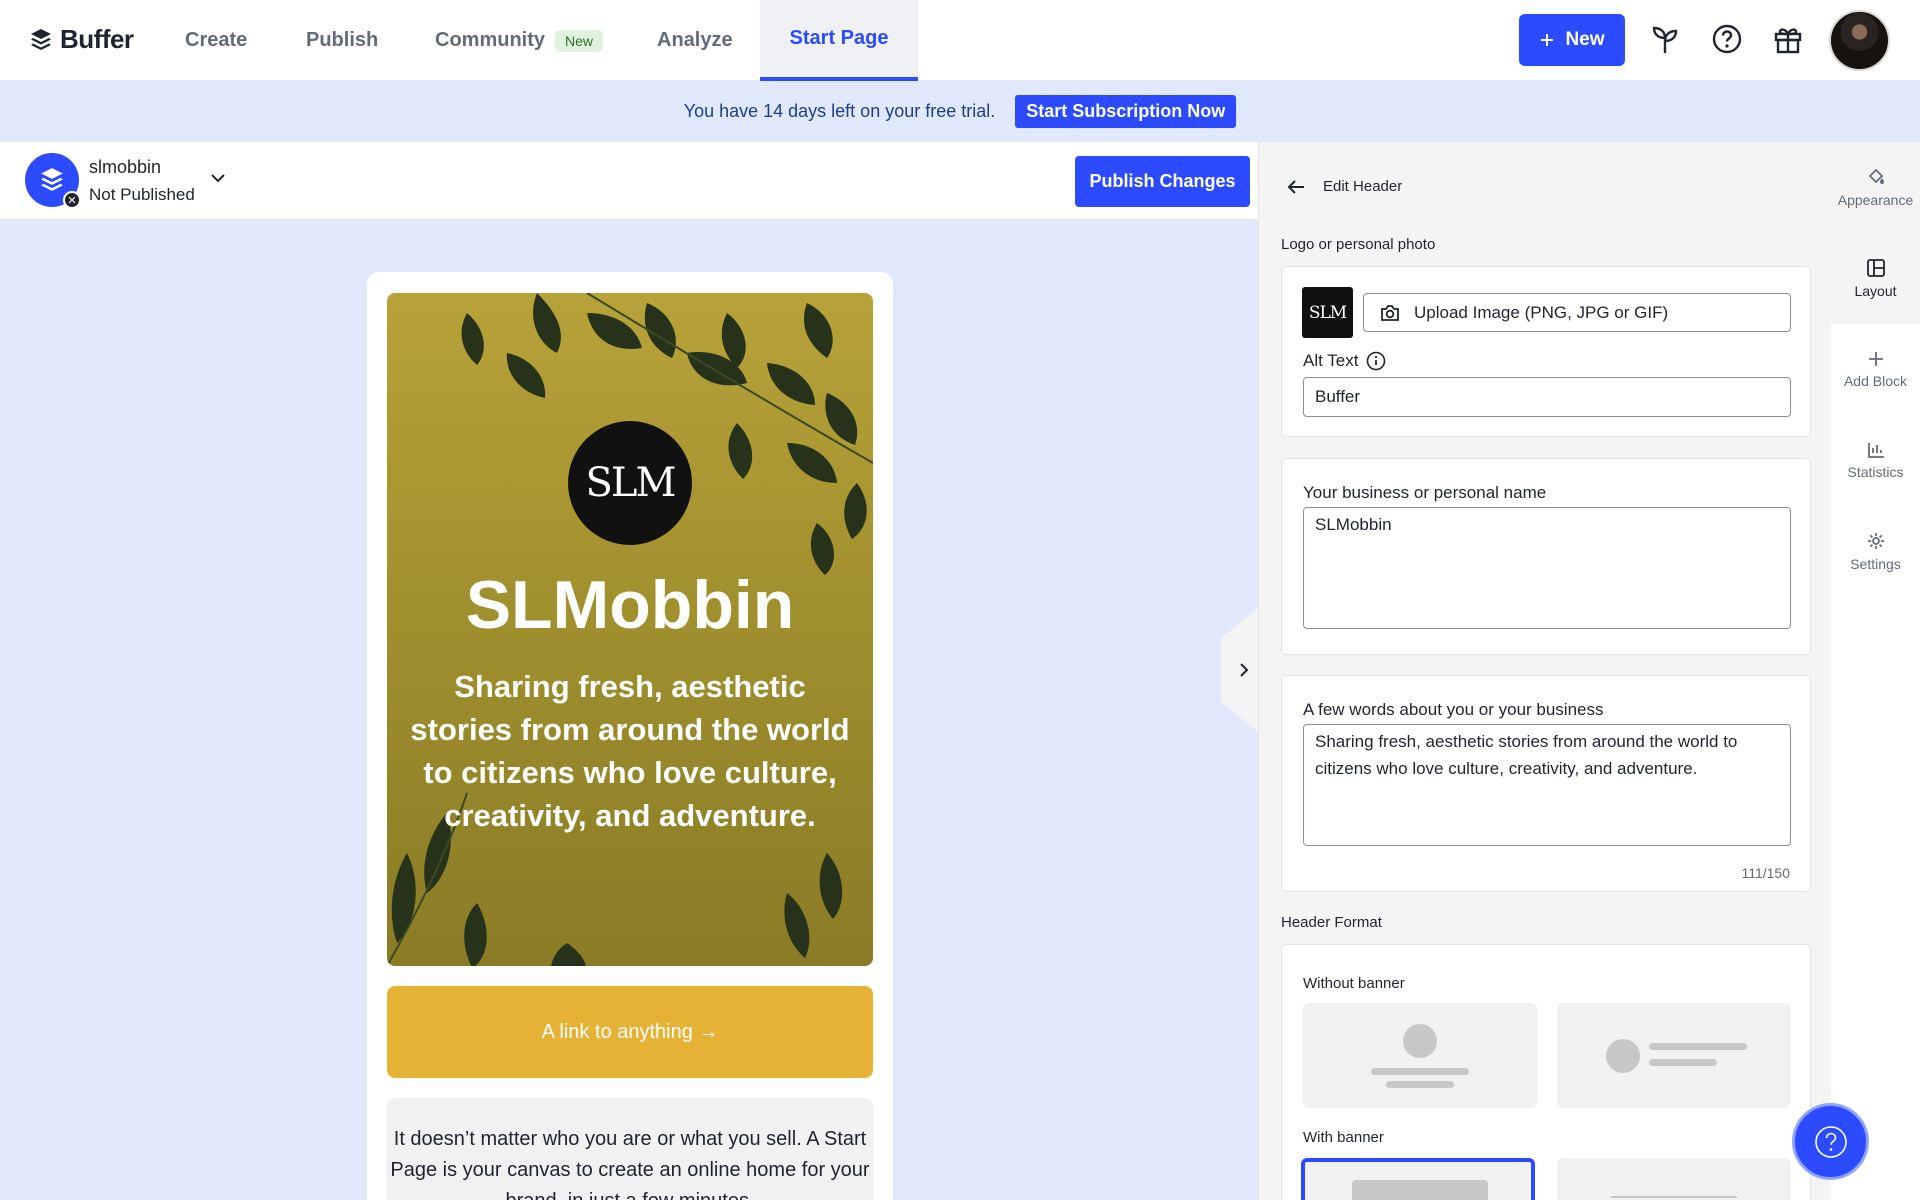  What do you see at coordinates (72, 200) in the screenshot?
I see `unpublished-status-icon: ✕` at bounding box center [72, 200].